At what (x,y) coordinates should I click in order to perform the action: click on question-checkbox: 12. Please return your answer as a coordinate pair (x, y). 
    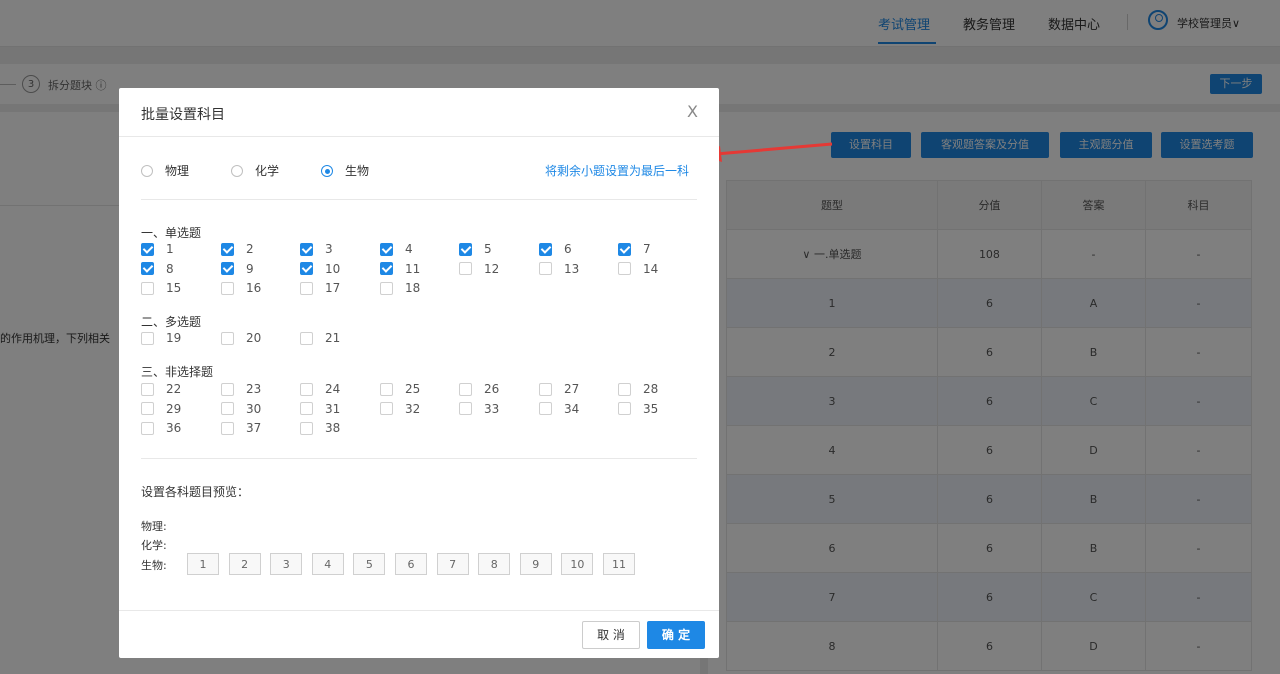
    Looking at the image, I should click on (479, 269).